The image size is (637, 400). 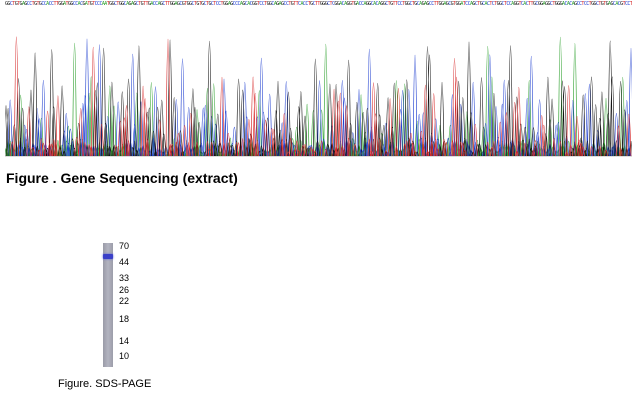 What do you see at coordinates (108, 305) in the screenshot?
I see `gel-lane` at bounding box center [108, 305].